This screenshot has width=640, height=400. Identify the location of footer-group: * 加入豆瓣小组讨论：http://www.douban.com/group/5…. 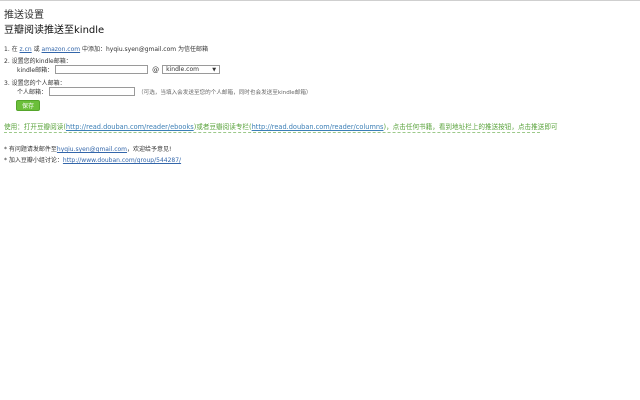
(92, 159).